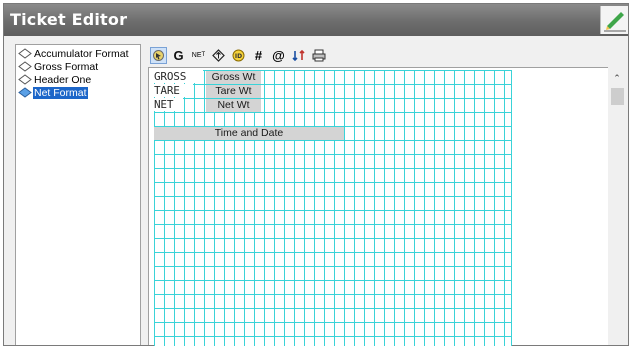  I want to click on format-diamond-selected-icon, so click(25, 92).